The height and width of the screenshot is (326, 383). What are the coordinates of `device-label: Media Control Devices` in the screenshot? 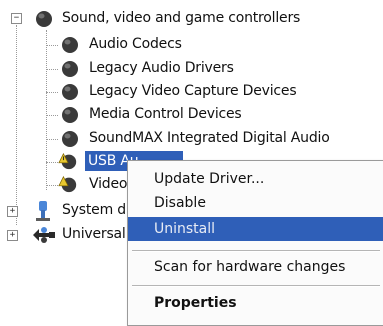 It's located at (165, 114).